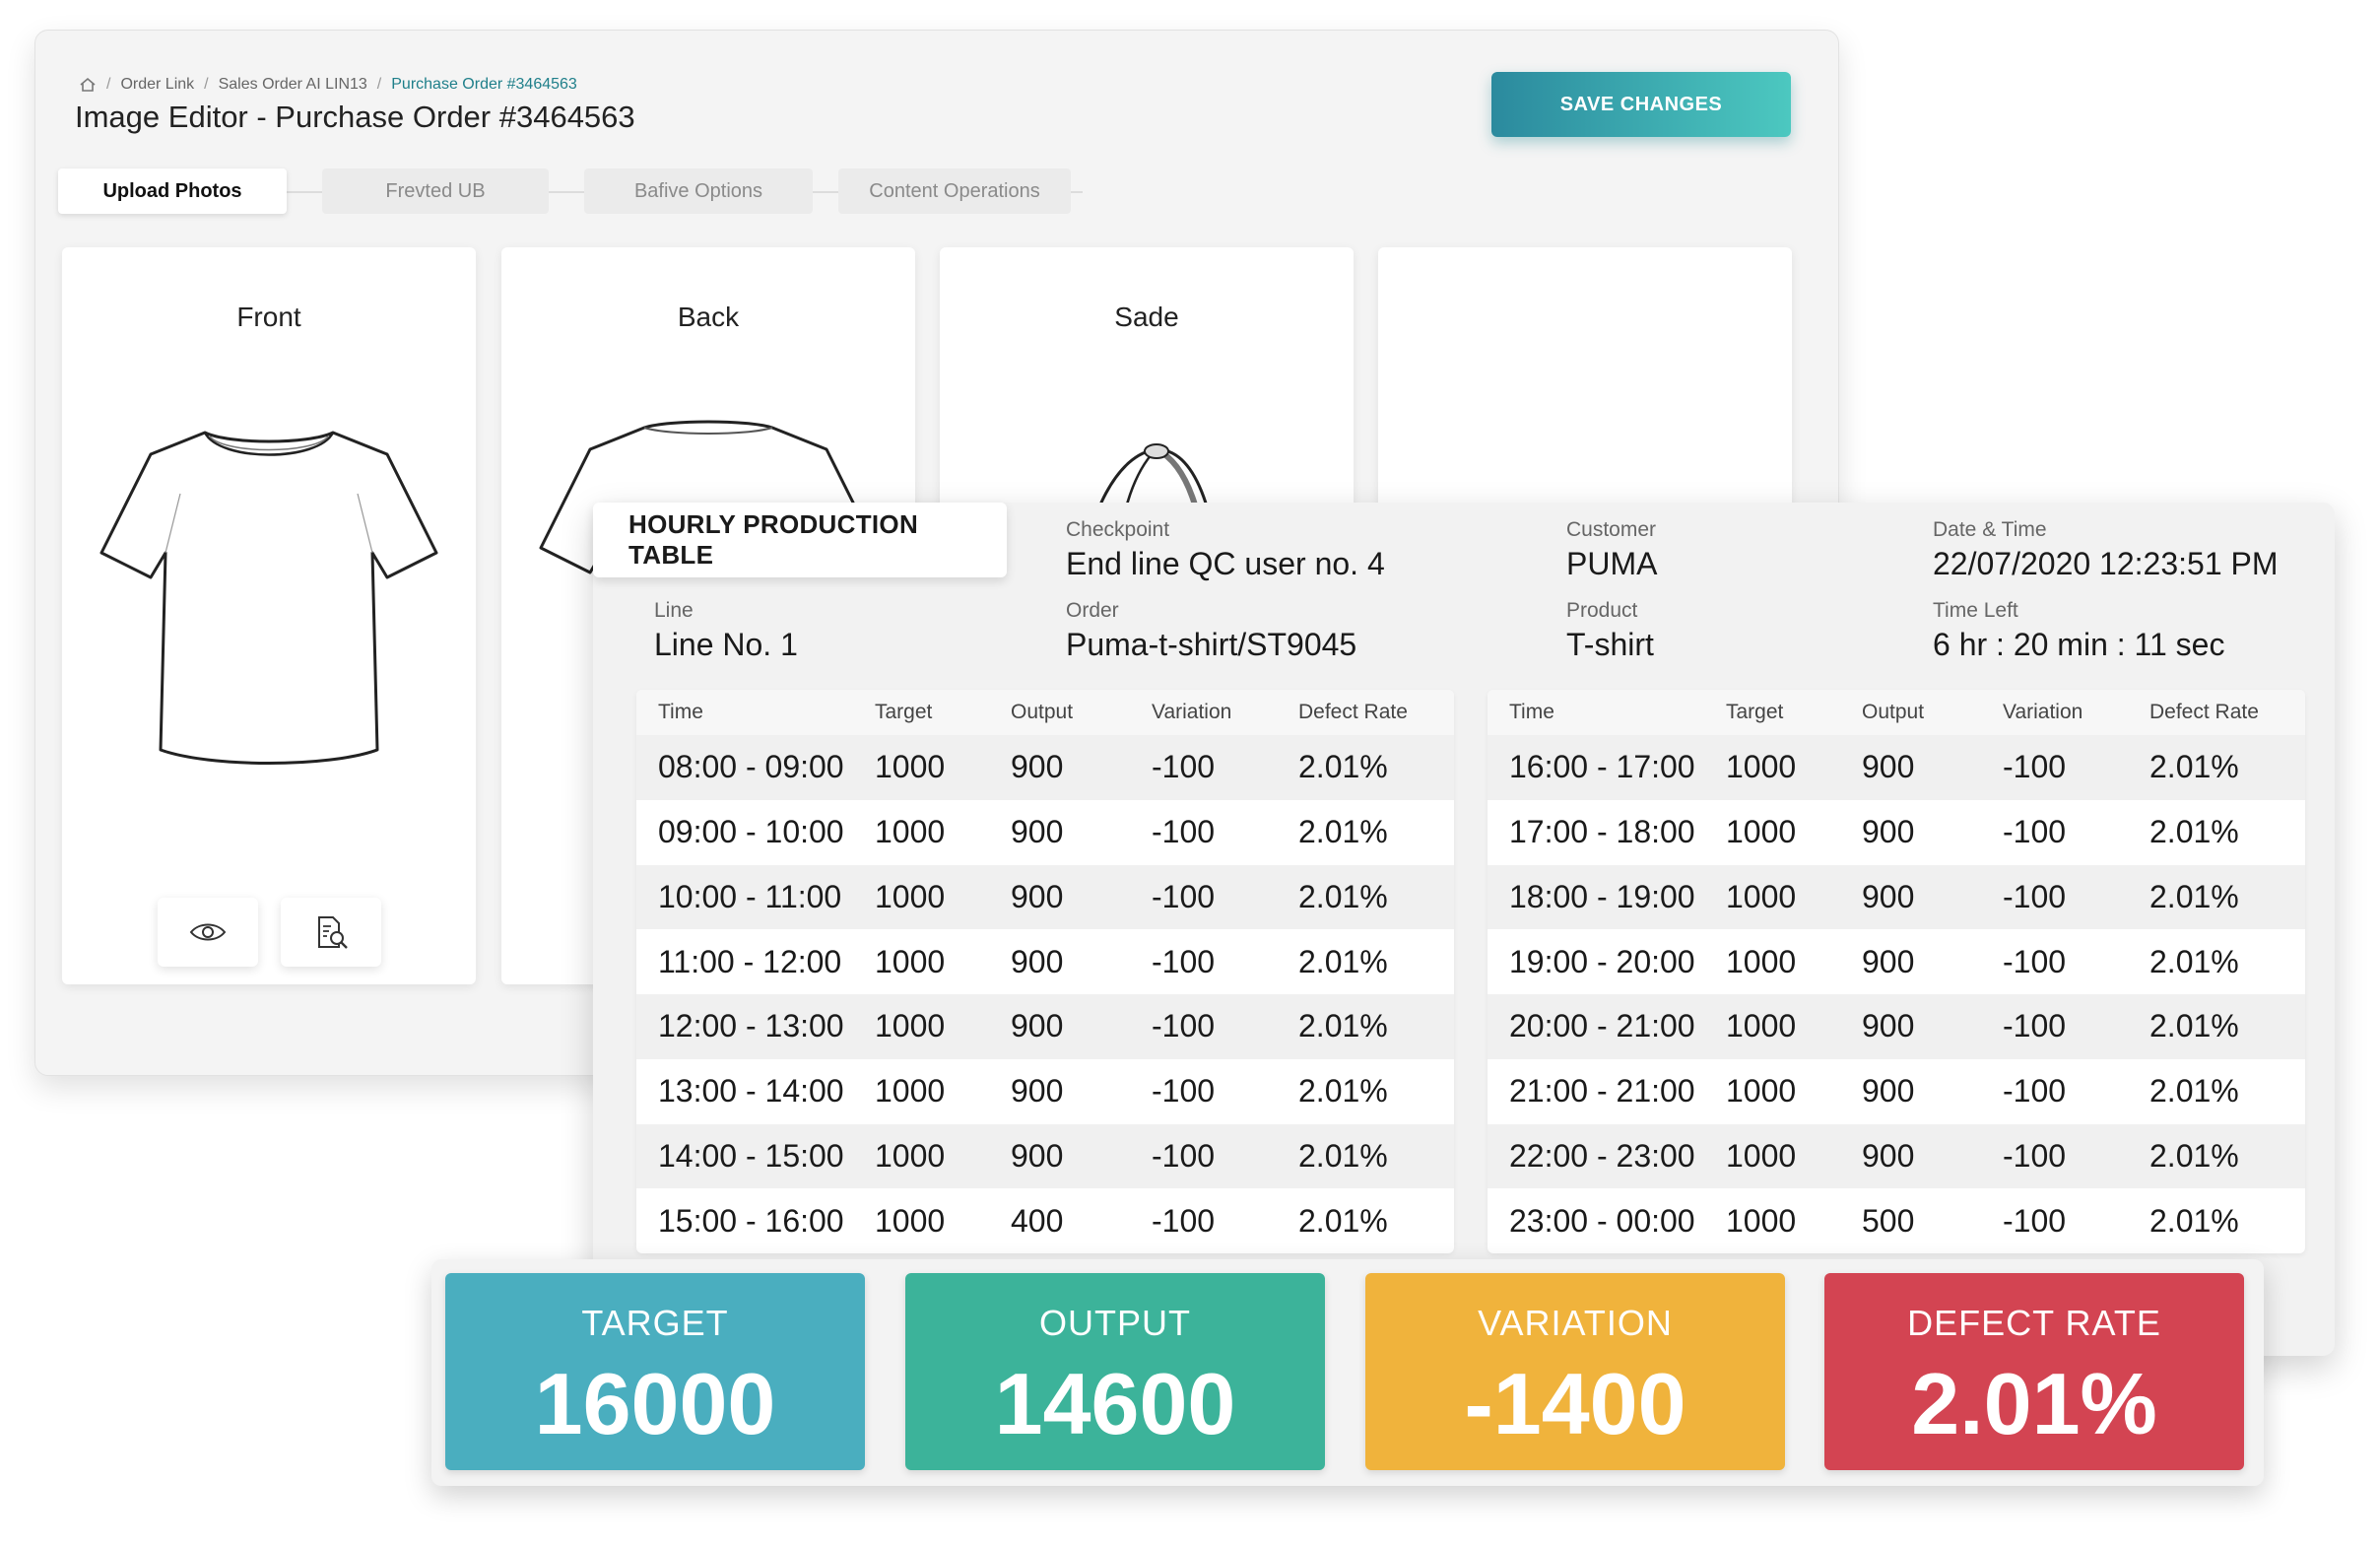 The image size is (2380, 1548). What do you see at coordinates (1641, 104) in the screenshot?
I see `save-changes-button: SAVE CHANGES` at bounding box center [1641, 104].